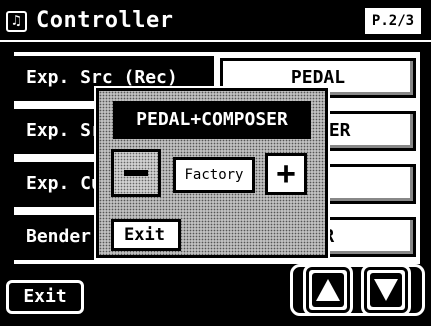 The width and height of the screenshot is (431, 326). I want to click on minus-icon, so click(136, 173).